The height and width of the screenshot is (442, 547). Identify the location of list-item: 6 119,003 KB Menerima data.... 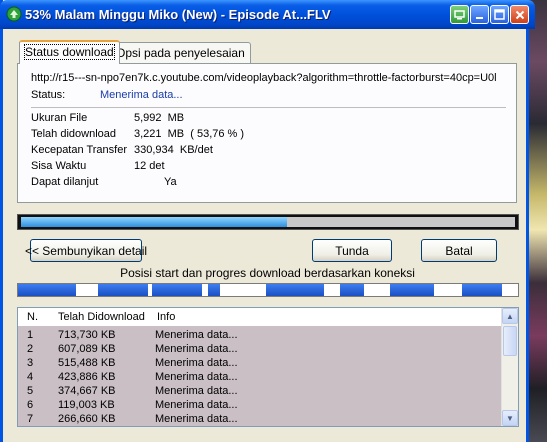
(260, 405).